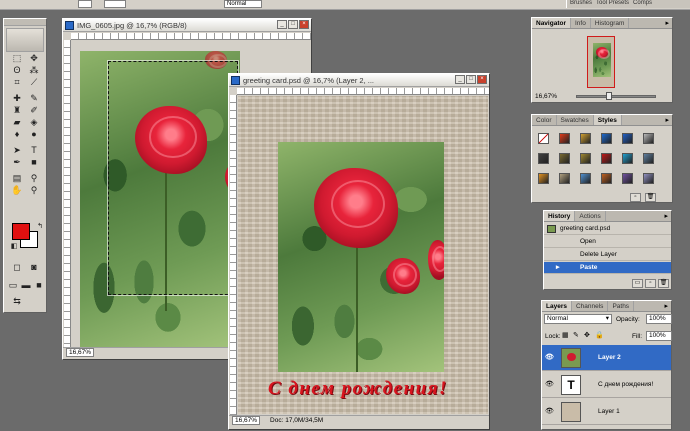 The image size is (690, 431). I want to click on quick-mask-icon: ◙, so click(34, 267).